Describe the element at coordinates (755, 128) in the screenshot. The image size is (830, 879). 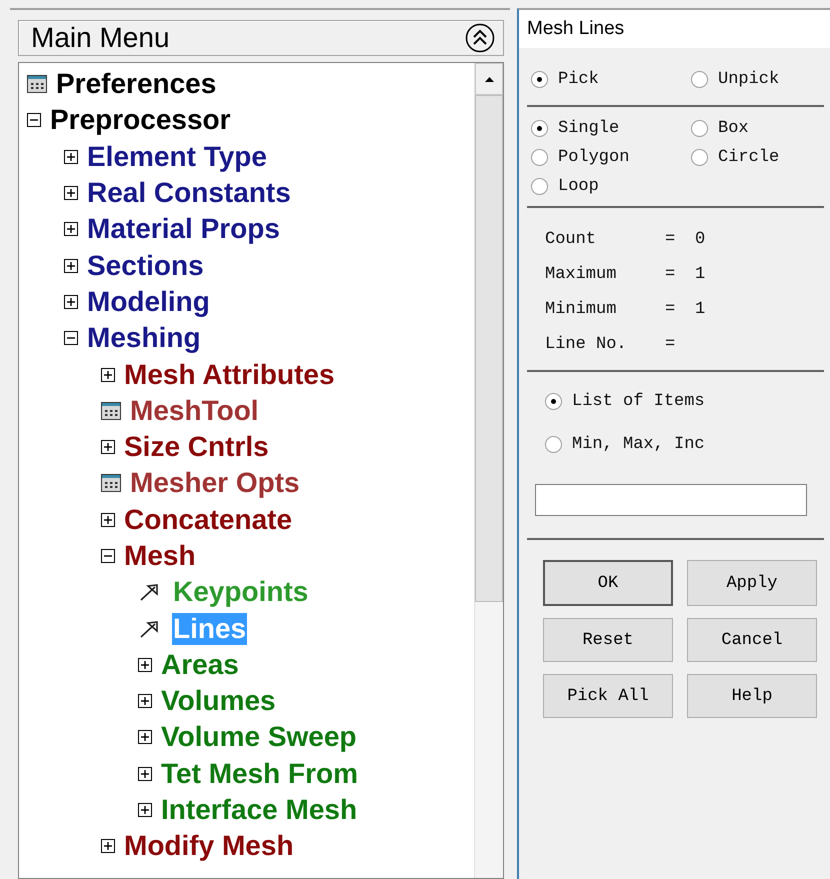
I see `radio-option: Box` at that location.